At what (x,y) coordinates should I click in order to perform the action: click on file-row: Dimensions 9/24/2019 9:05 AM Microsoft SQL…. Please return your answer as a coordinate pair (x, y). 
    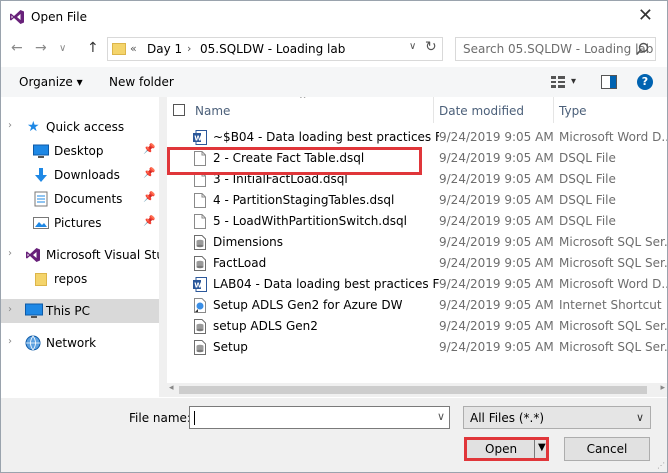
    Looking at the image, I should click on (417, 242).